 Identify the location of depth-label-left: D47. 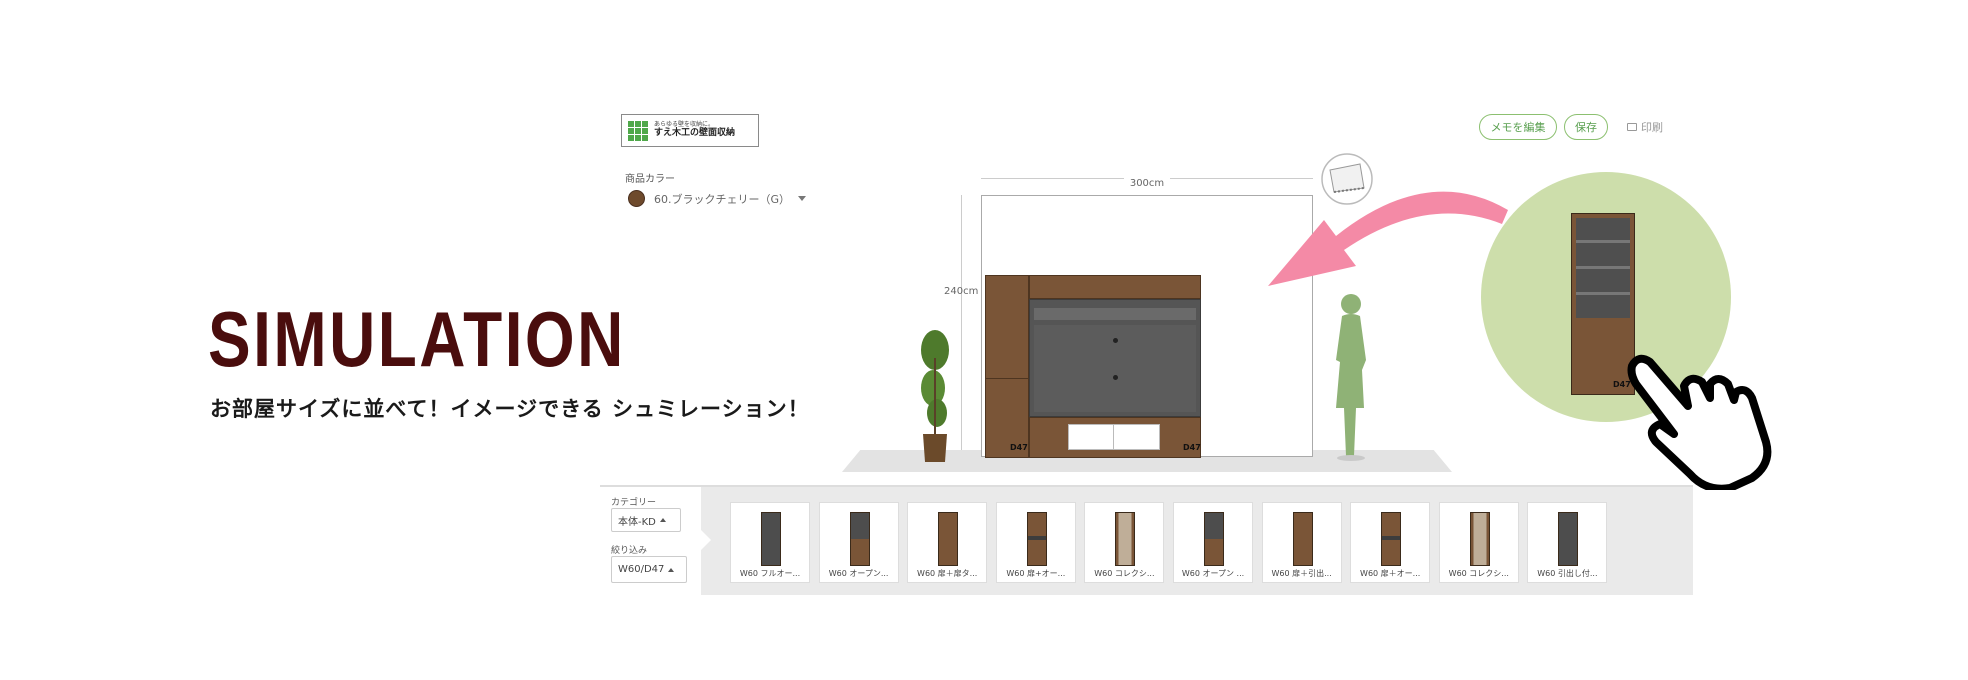
(1019, 447).